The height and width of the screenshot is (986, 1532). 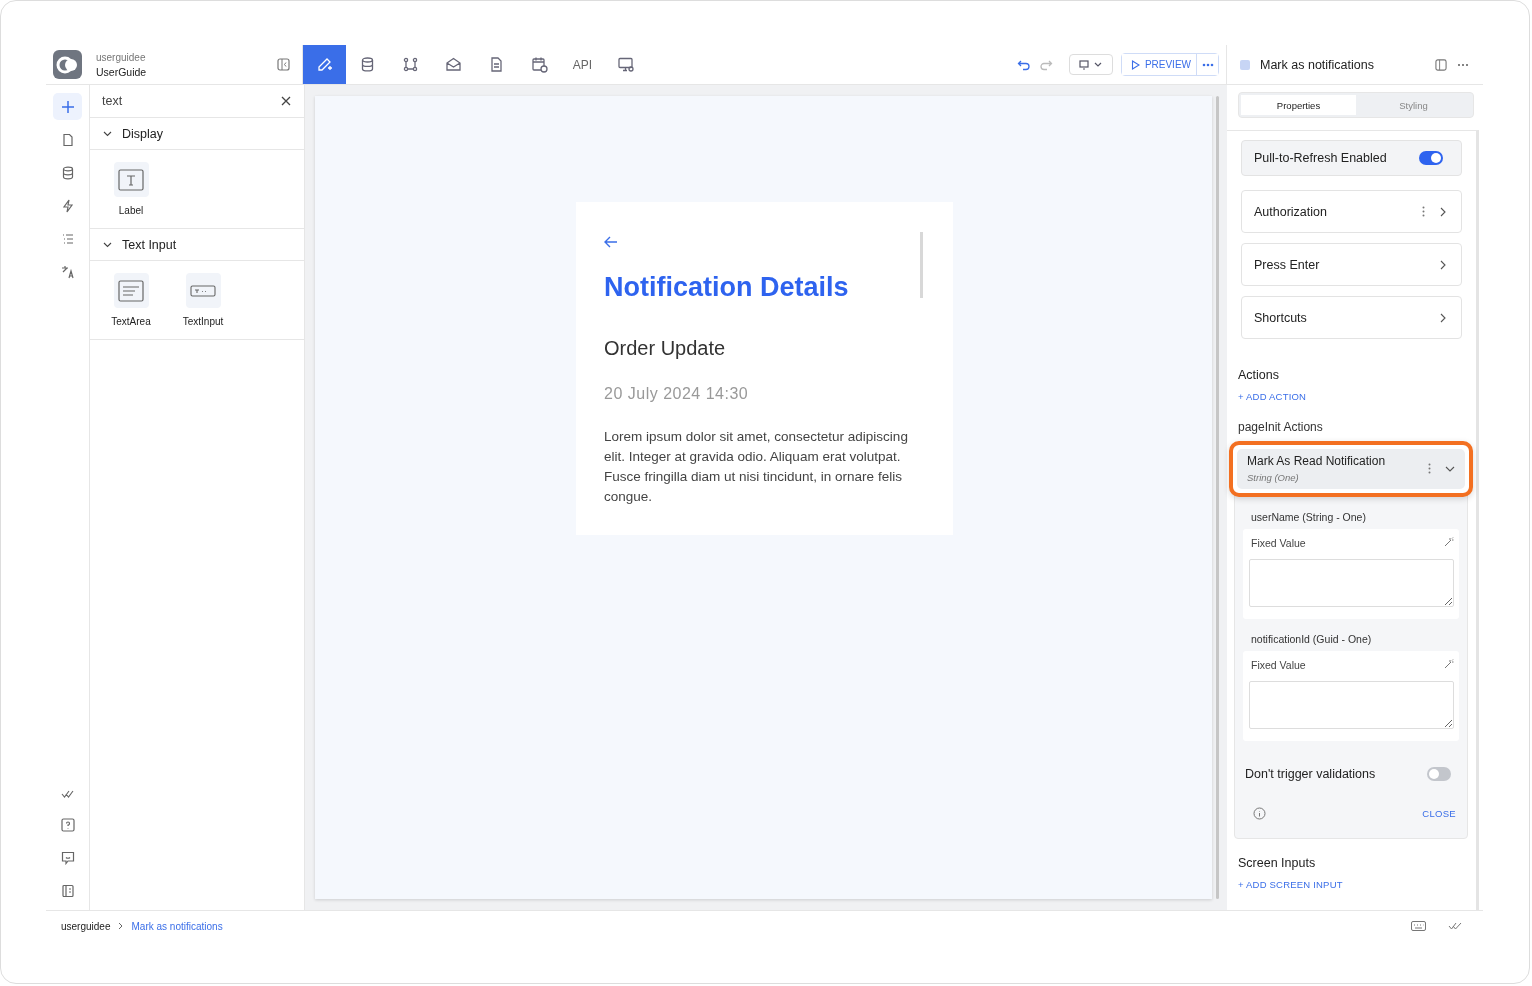 What do you see at coordinates (1351, 211) in the screenshot?
I see `setting-row: Authorization` at bounding box center [1351, 211].